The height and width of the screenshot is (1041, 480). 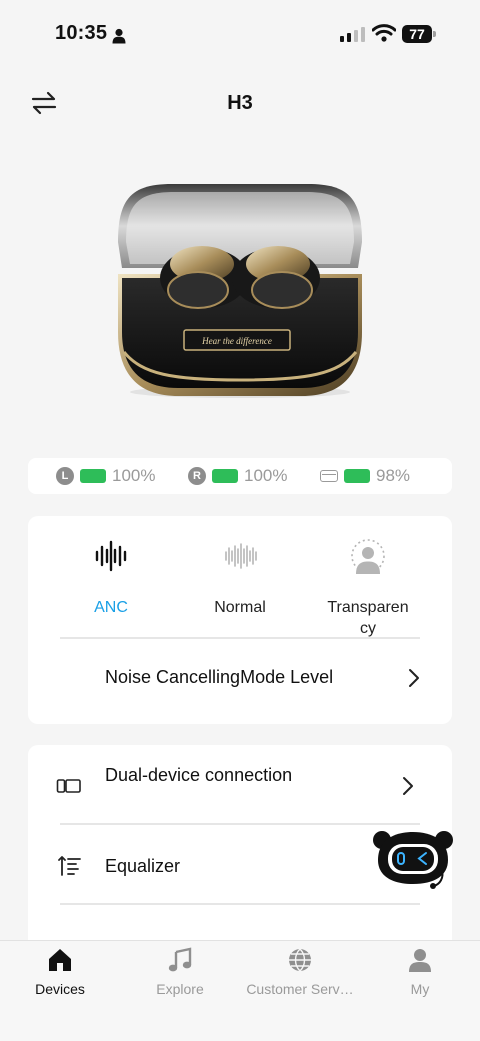 What do you see at coordinates (240, 607) in the screenshot?
I see `mode-normal-label: Normal` at bounding box center [240, 607].